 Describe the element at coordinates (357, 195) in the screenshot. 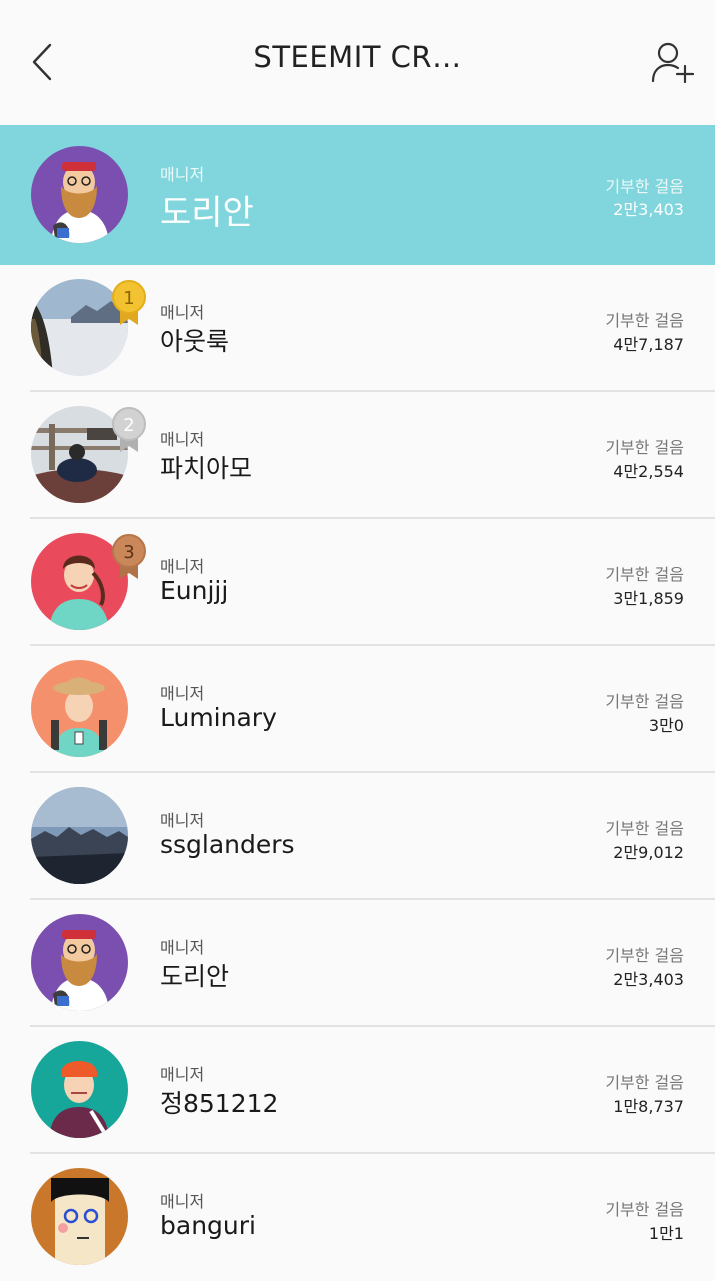

I see `current-user-row: 매니저 도리안 기부한 걸음 2만3,403` at that location.